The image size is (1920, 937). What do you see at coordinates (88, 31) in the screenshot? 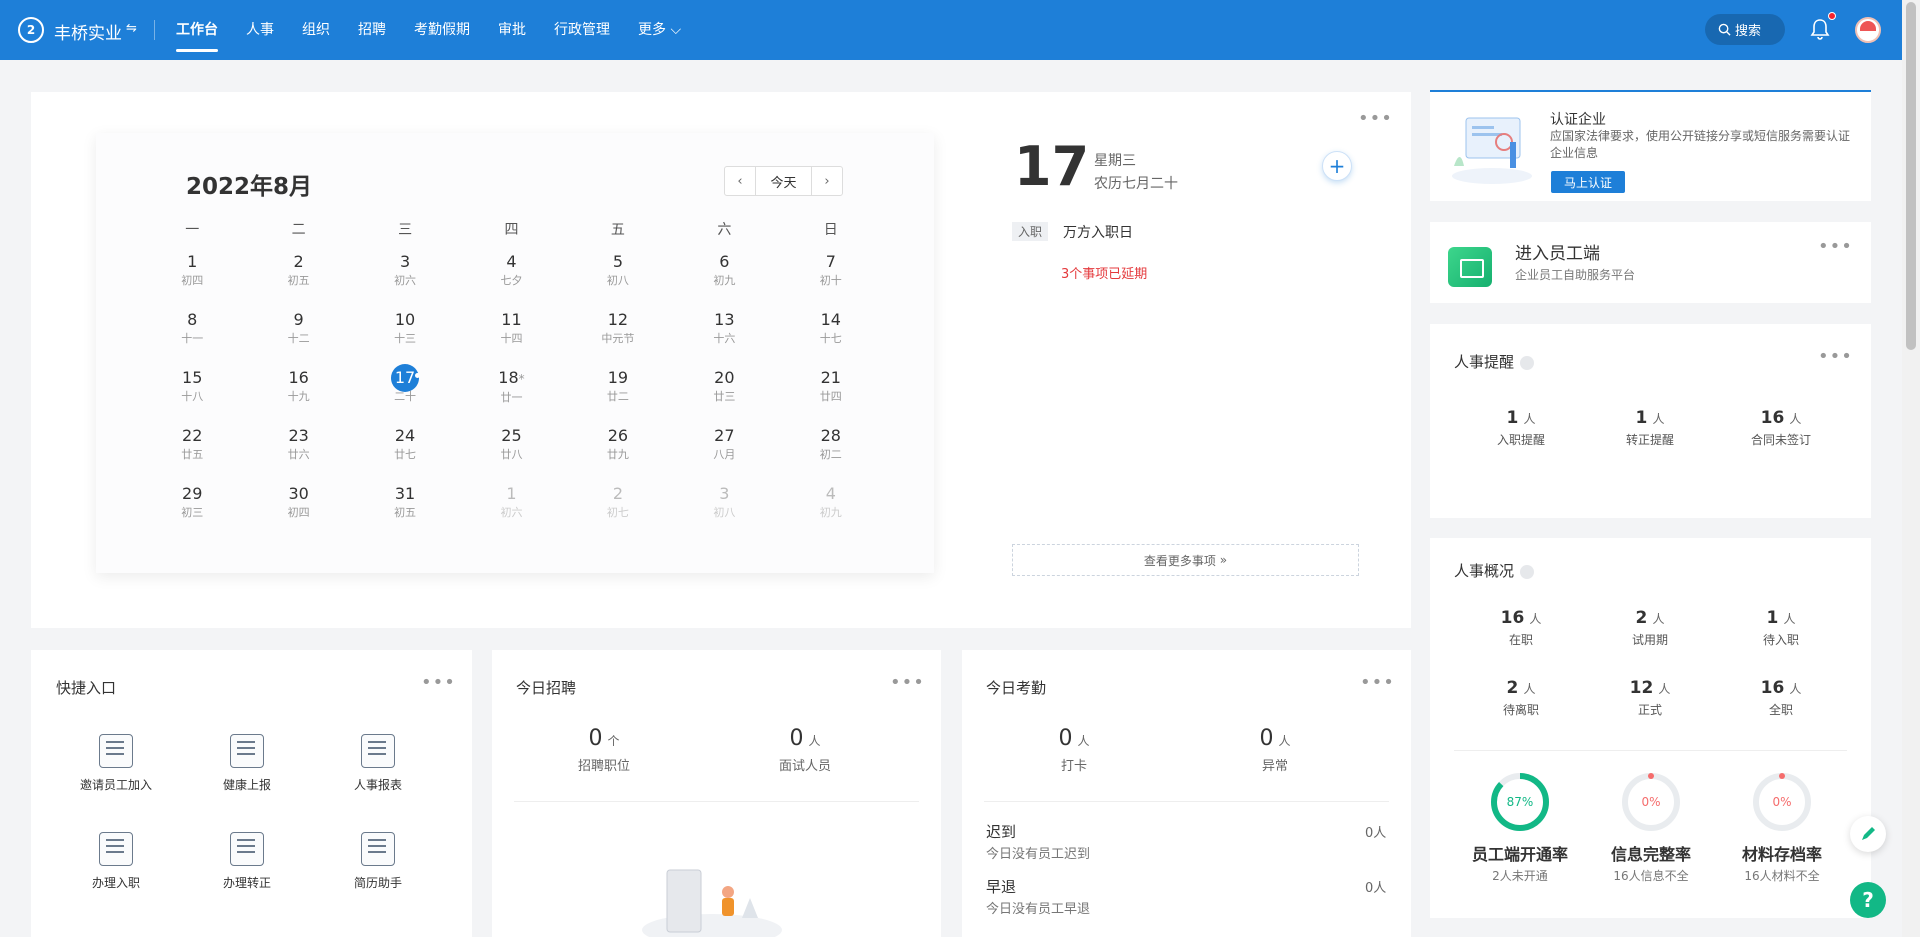
I see `company-name: 丰桥实业` at bounding box center [88, 31].